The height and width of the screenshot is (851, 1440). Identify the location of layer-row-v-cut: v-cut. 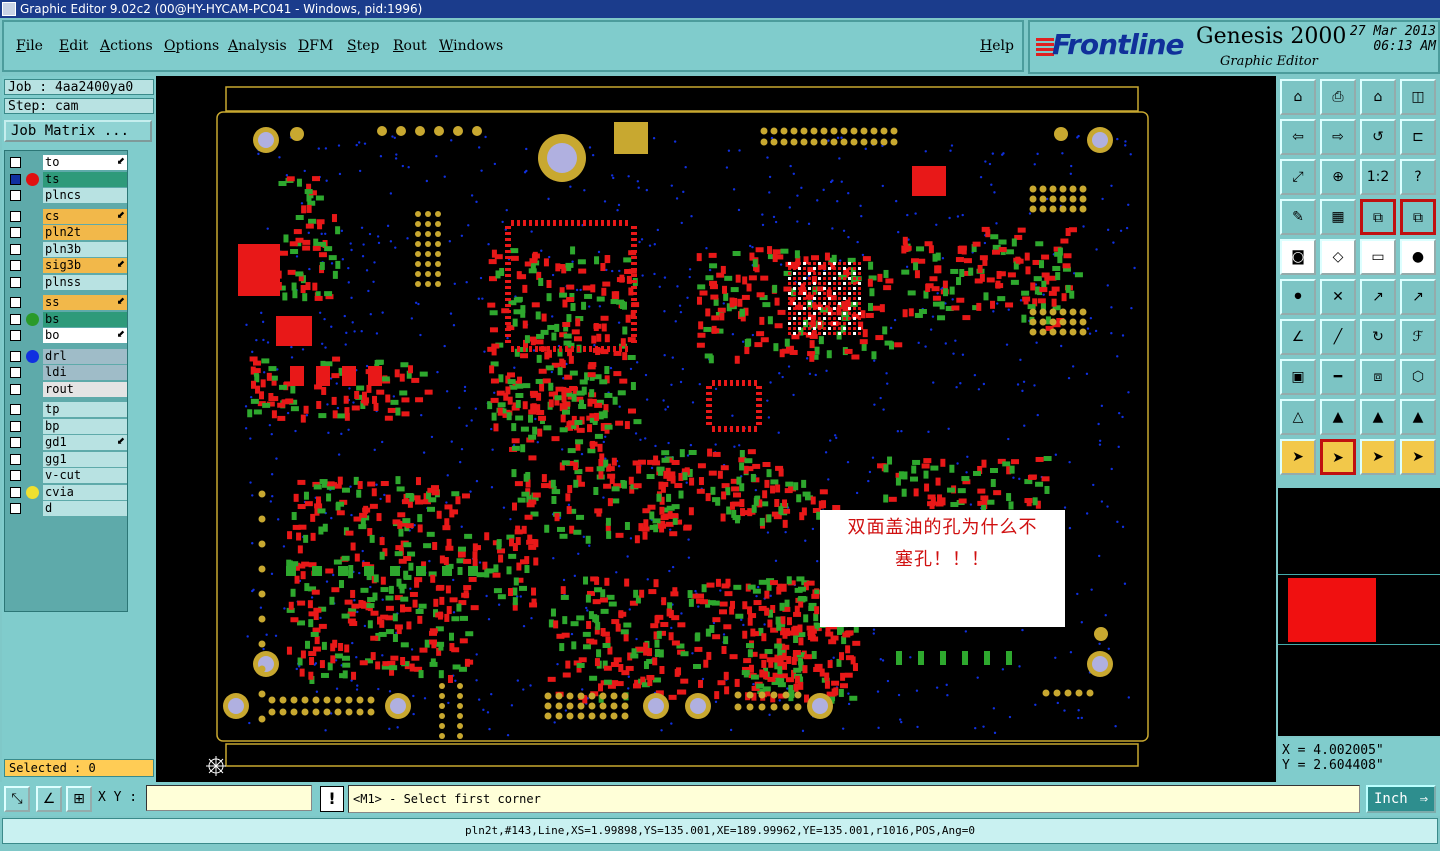
(67, 475).